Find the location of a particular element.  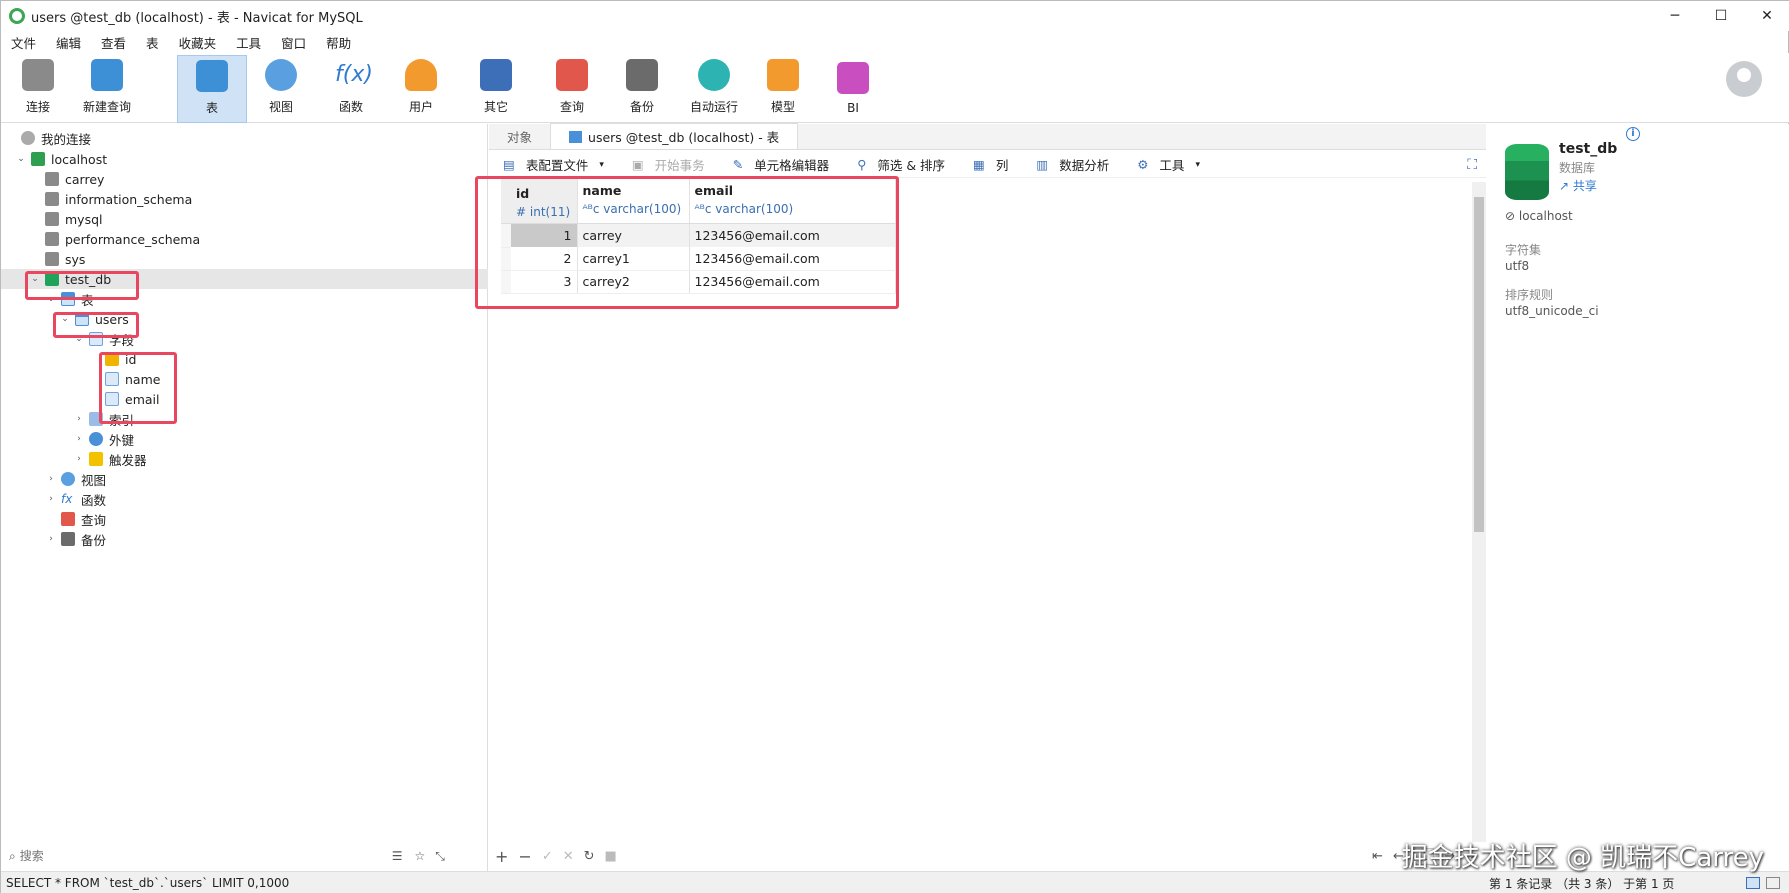

data-analysis-button: ▥ 数据分析 is located at coordinates (1072, 164).